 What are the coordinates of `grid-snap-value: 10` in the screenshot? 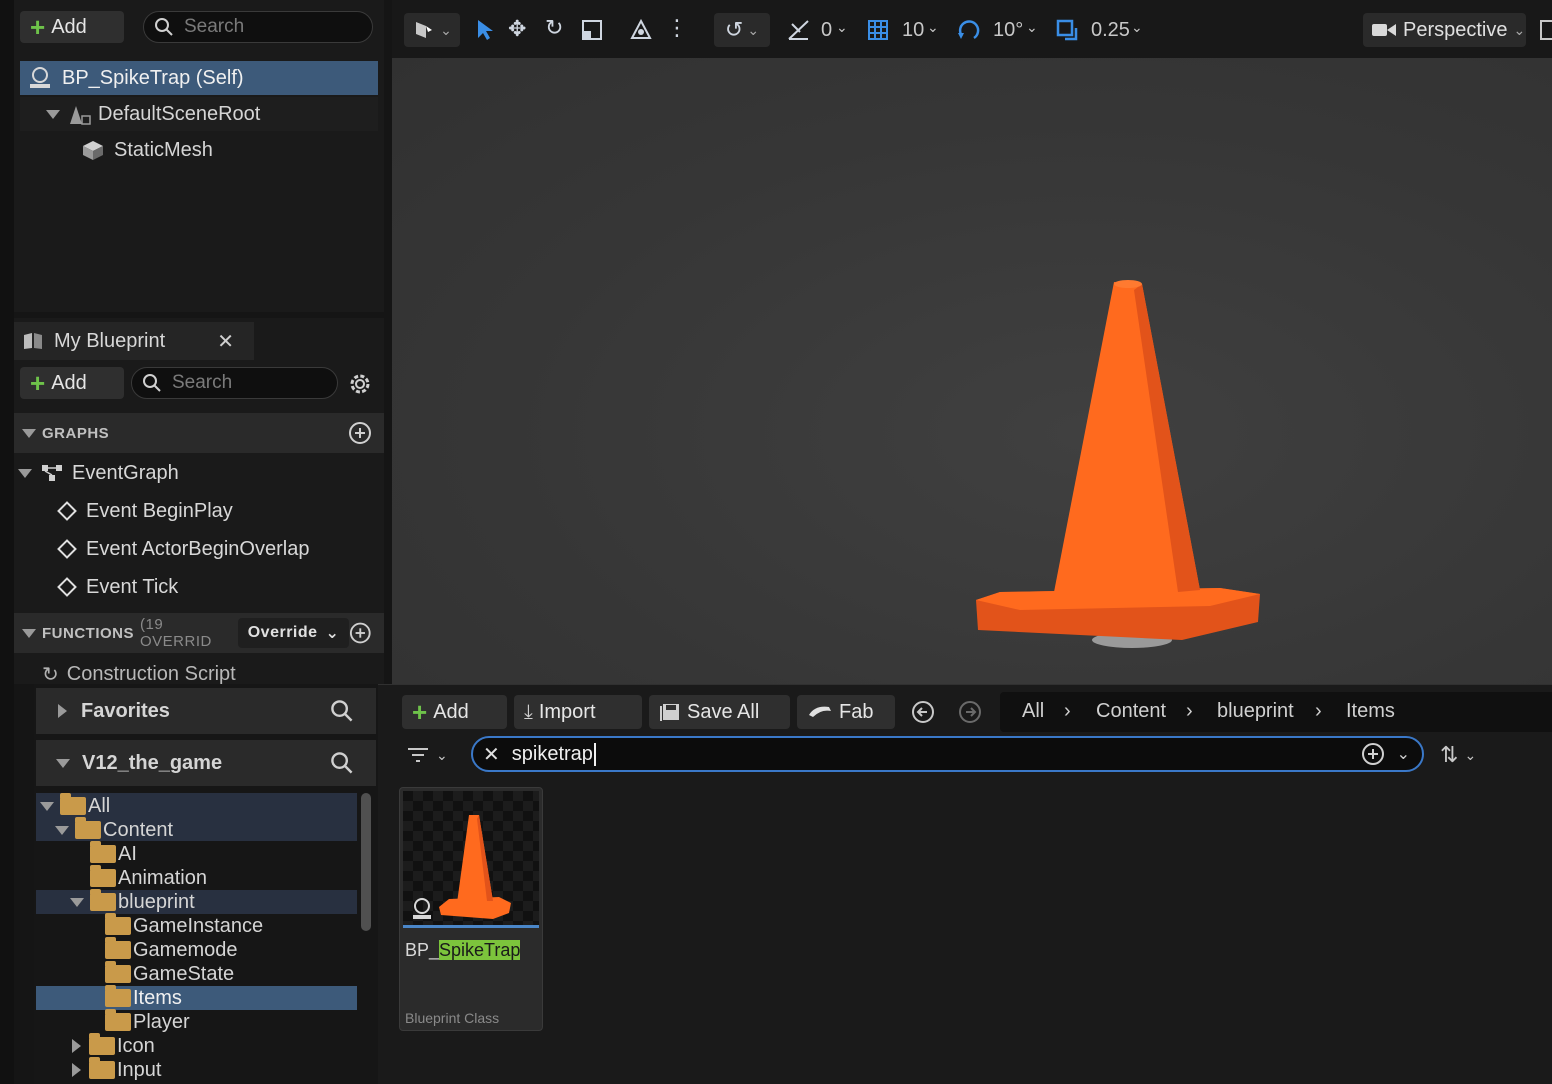 It's located at (913, 30).